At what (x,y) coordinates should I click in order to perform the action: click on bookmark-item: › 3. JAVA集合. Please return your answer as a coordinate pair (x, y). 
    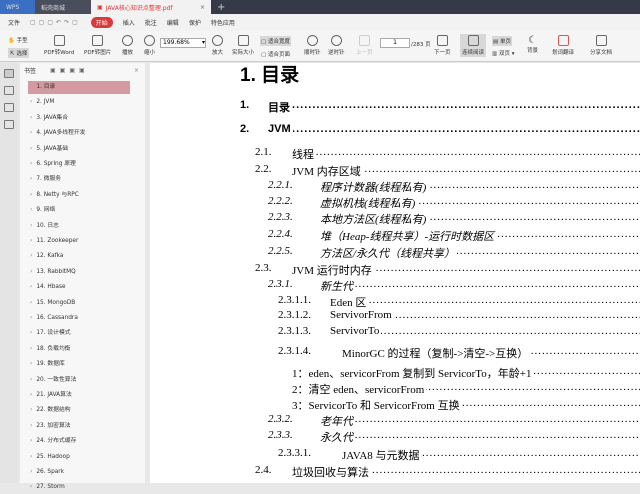
    Looking at the image, I should click on (79, 118).